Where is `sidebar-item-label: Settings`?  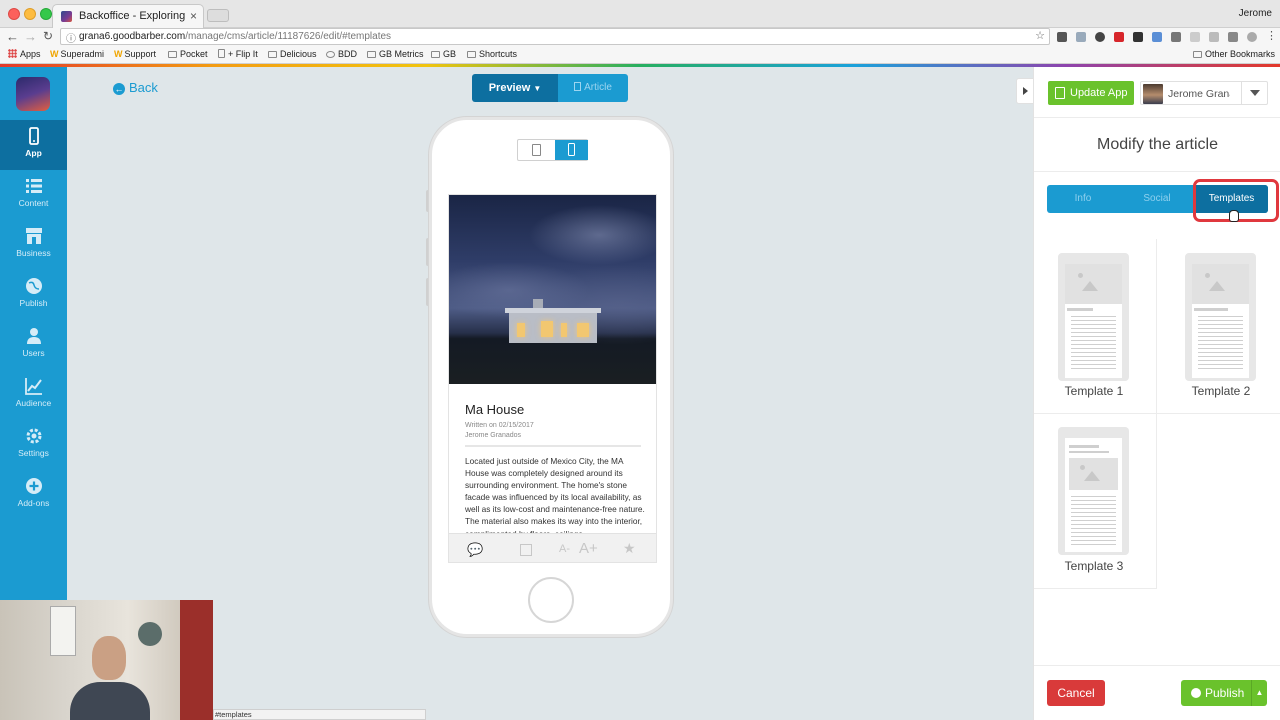
sidebar-item-label: Settings is located at coordinates (33, 453).